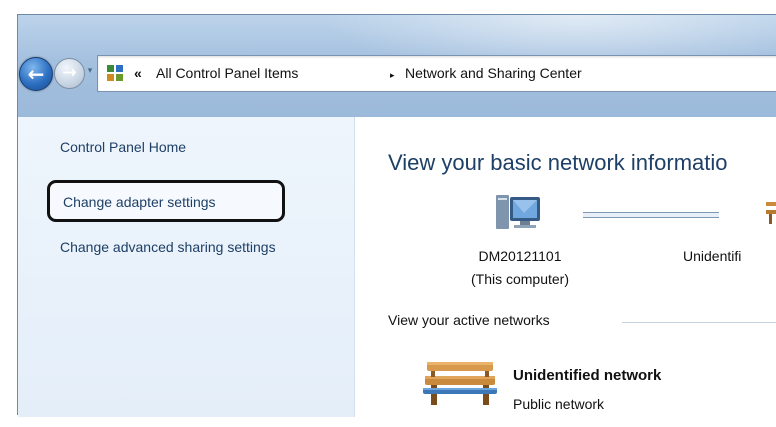  Describe the element at coordinates (771, 211) in the screenshot. I see `bench-icon-partial` at that location.